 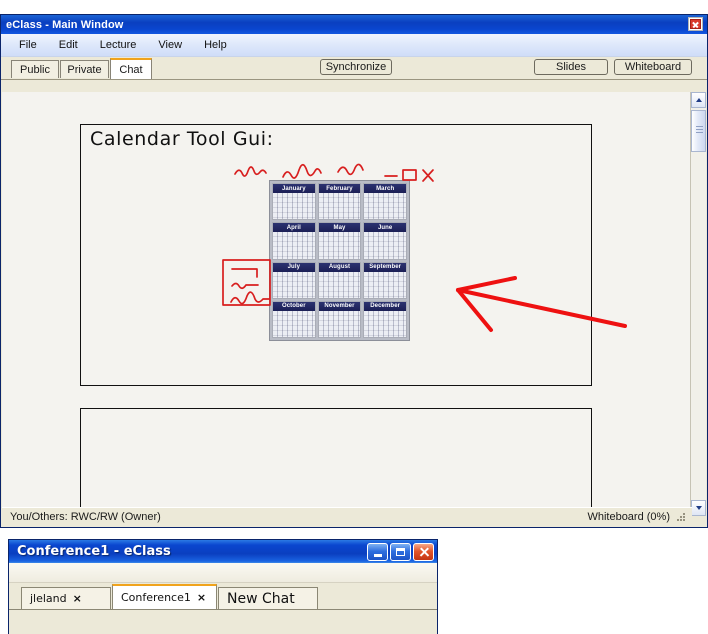 I want to click on calendar-month-label: April, so click(x=294, y=228).